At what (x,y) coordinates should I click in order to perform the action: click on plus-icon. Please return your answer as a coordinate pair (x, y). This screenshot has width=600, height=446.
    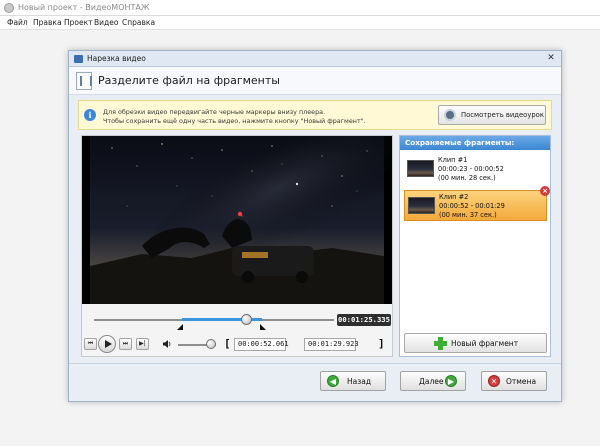
    Looking at the image, I should click on (440, 343).